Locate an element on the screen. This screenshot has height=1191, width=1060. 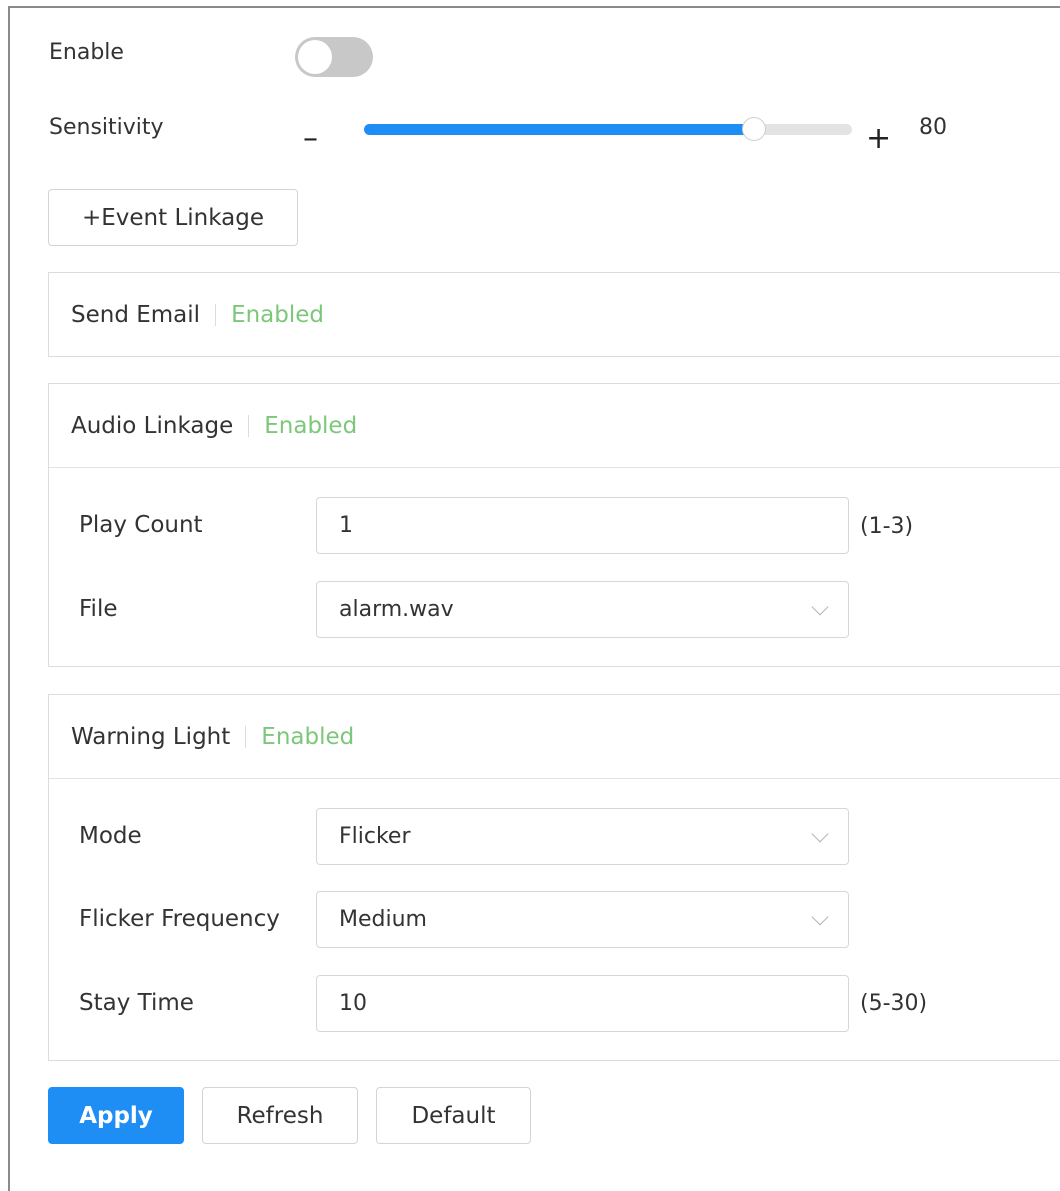
mode-select: Flicker is located at coordinates (582, 836).